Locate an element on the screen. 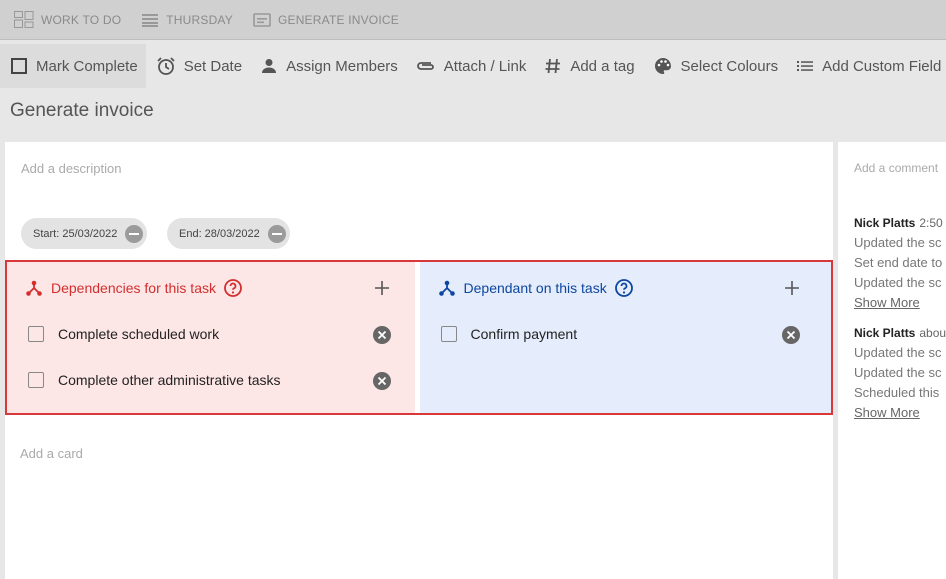  add-custom-field-label: Add Custom Field is located at coordinates (882, 66).